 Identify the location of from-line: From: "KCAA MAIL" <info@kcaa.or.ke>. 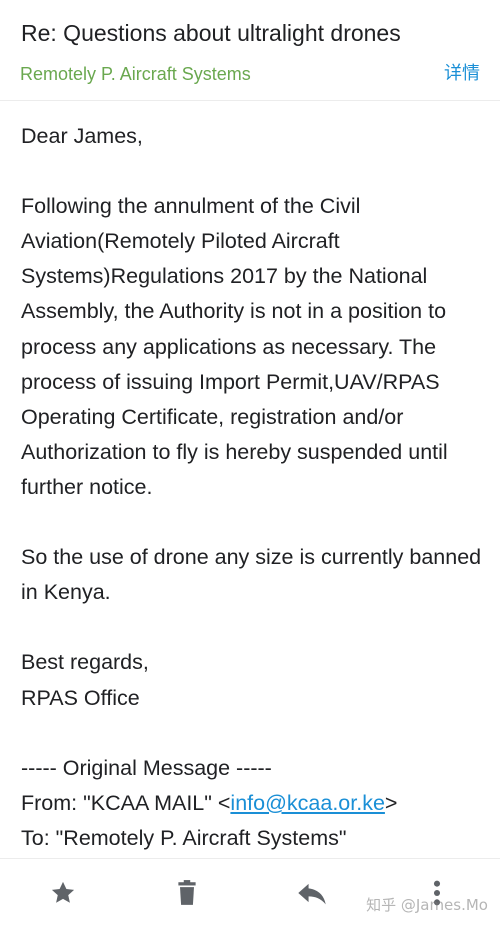
(252, 803).